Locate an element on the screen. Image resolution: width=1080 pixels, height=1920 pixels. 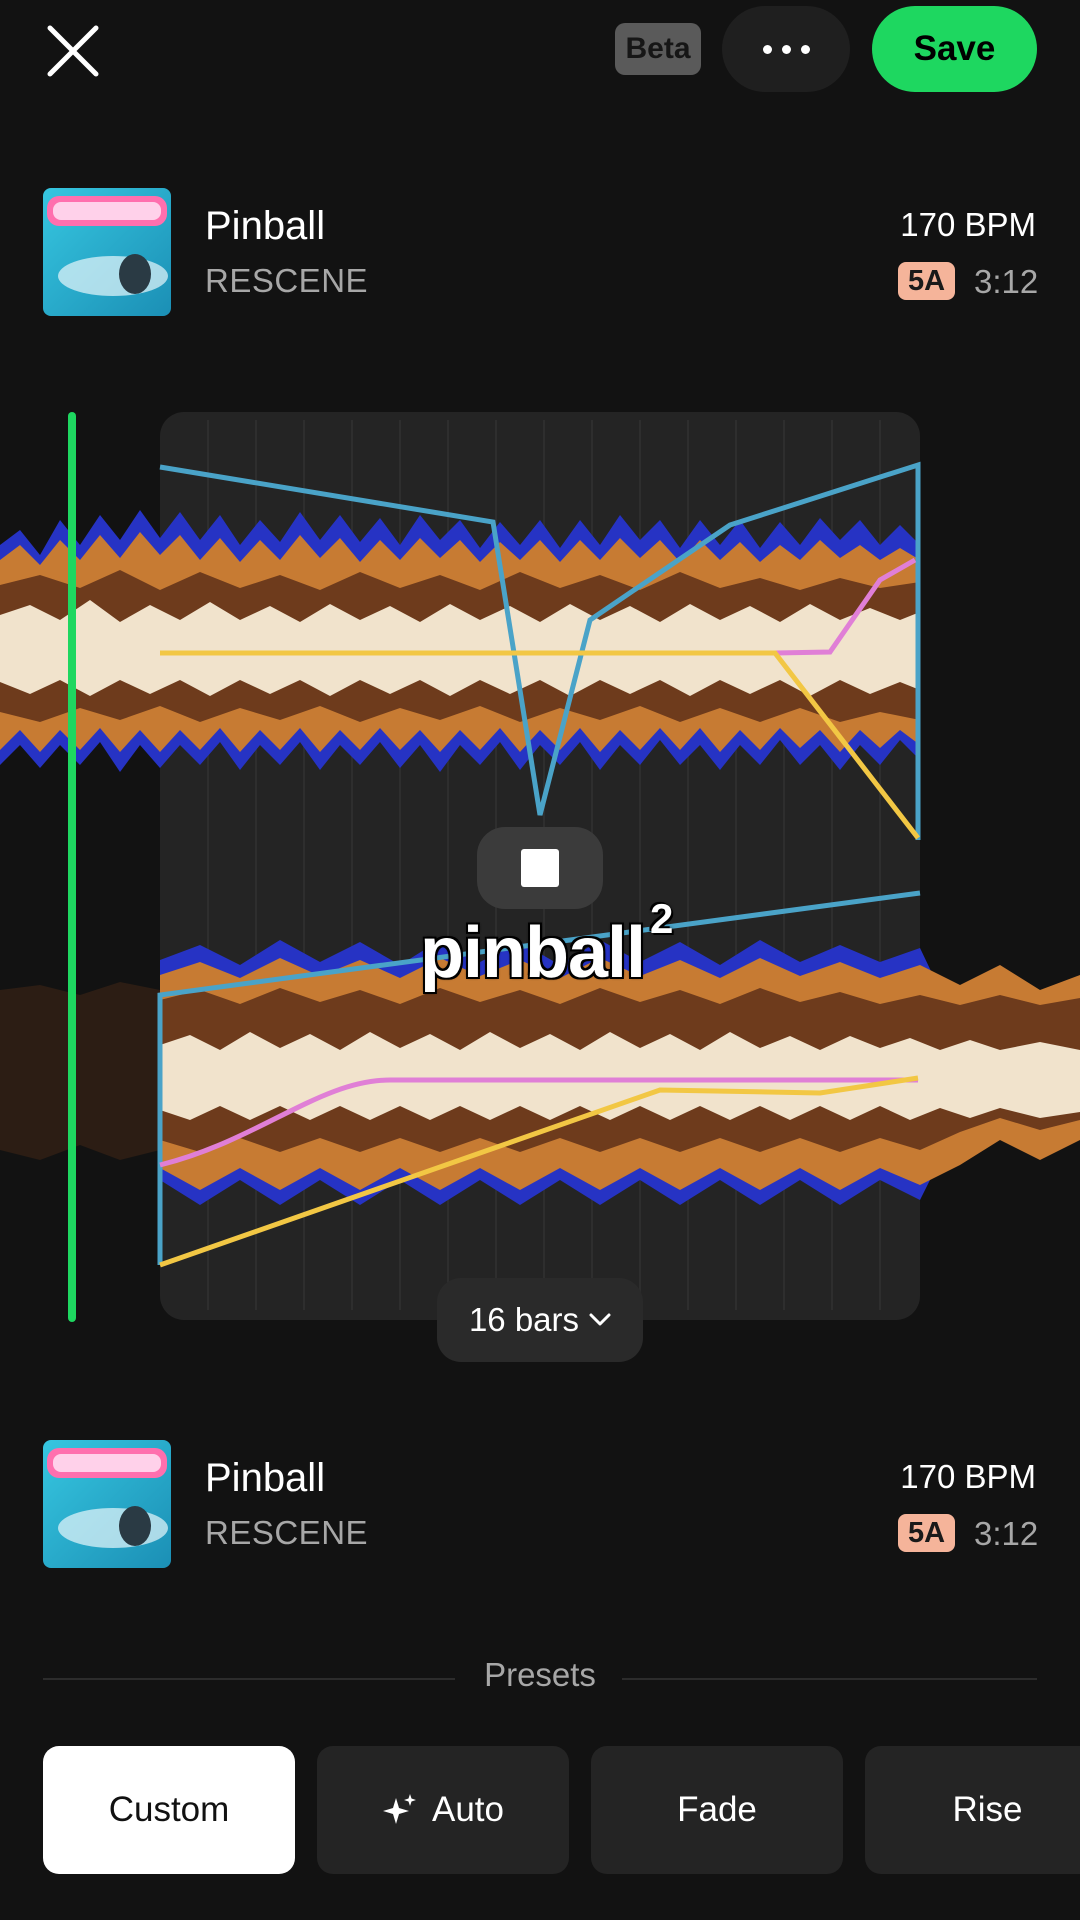
mix-title-superscript: 2 is located at coordinates (662, 918).